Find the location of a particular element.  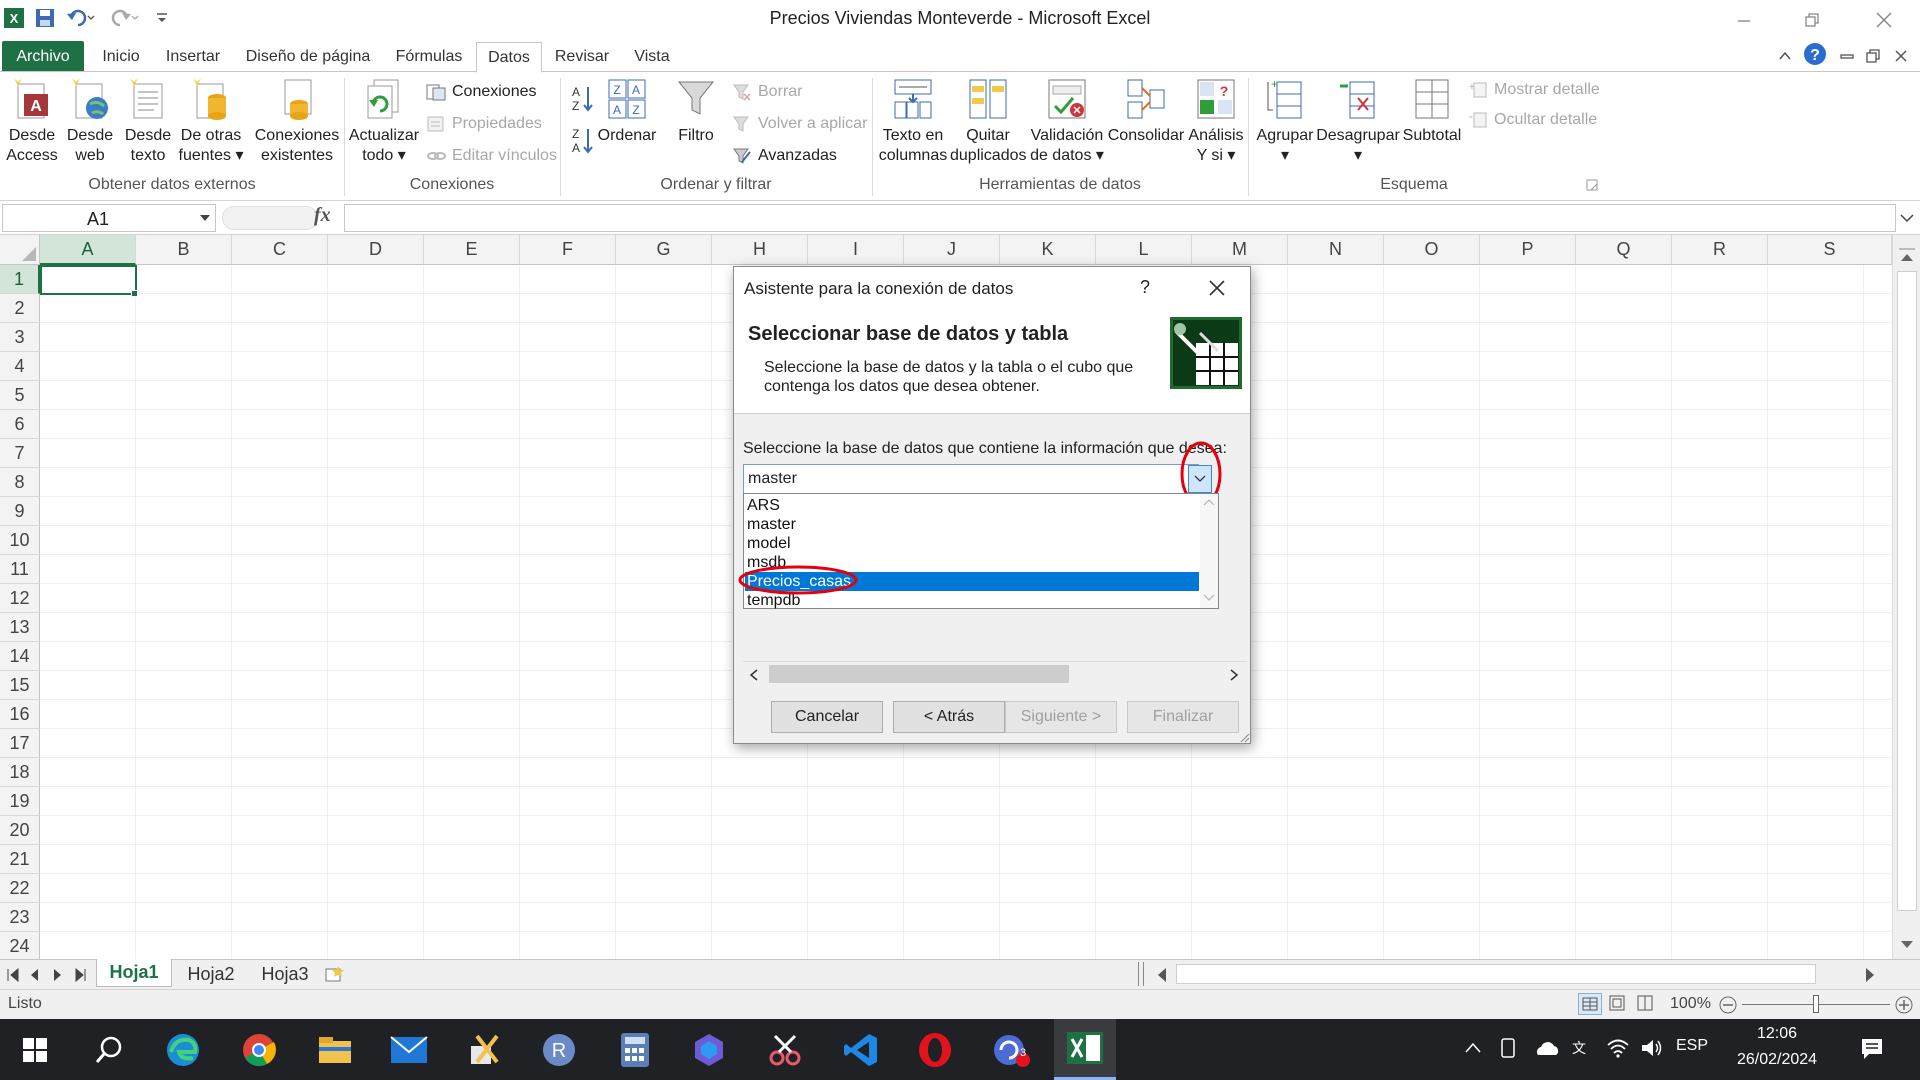

ocultar-detalle-button: - Ocultar detalle is located at coordinates (1532, 120).